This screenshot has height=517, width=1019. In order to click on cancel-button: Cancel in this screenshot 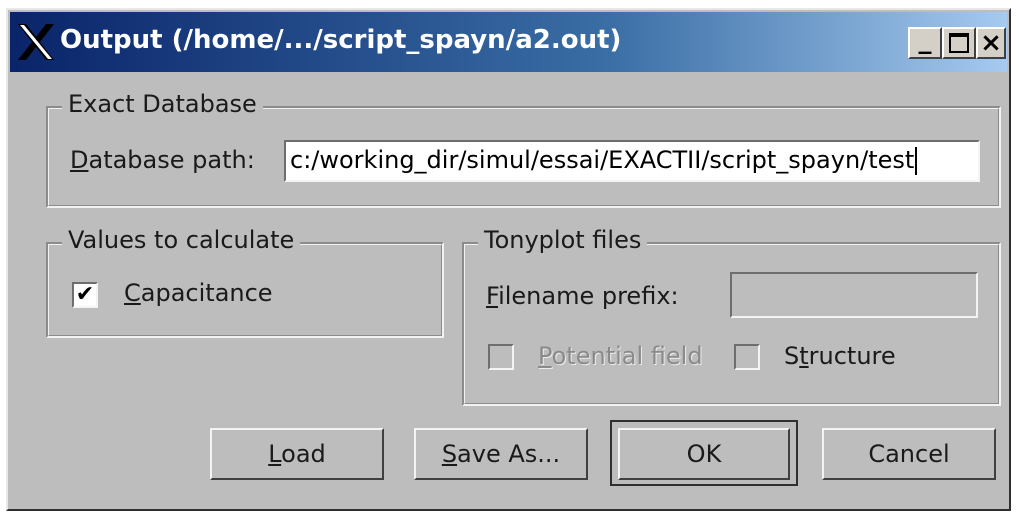, I will do `click(909, 454)`.